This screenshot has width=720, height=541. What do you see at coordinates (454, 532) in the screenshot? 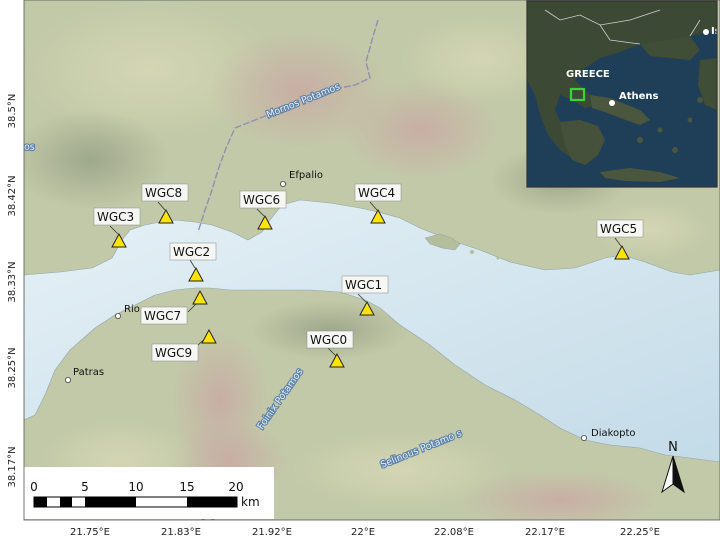
I see `lon-label: 22.08°E` at bounding box center [454, 532].